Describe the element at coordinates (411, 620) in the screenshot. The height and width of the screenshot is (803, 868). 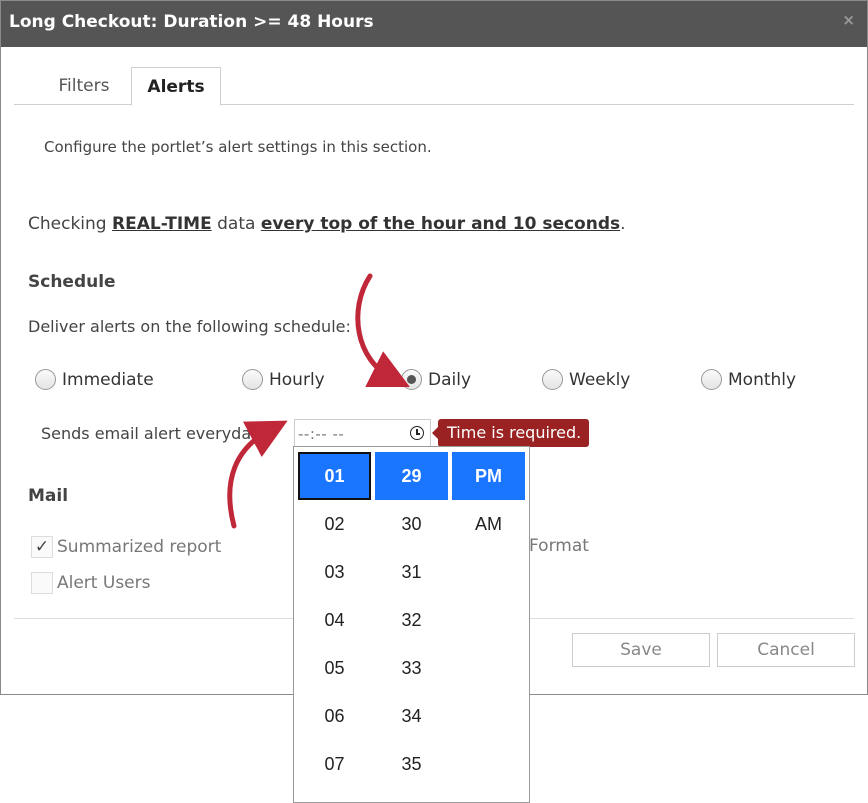
I see `minute-option: 32` at that location.